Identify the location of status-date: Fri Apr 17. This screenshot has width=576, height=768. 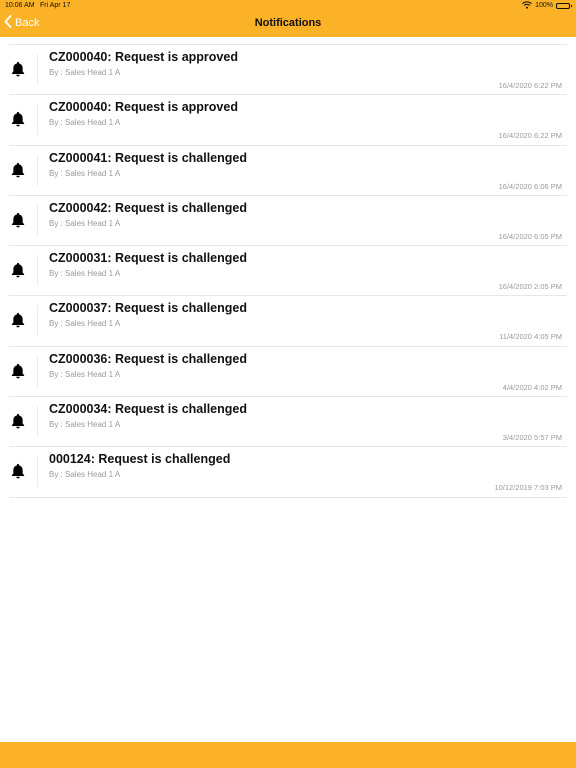
(55, 5).